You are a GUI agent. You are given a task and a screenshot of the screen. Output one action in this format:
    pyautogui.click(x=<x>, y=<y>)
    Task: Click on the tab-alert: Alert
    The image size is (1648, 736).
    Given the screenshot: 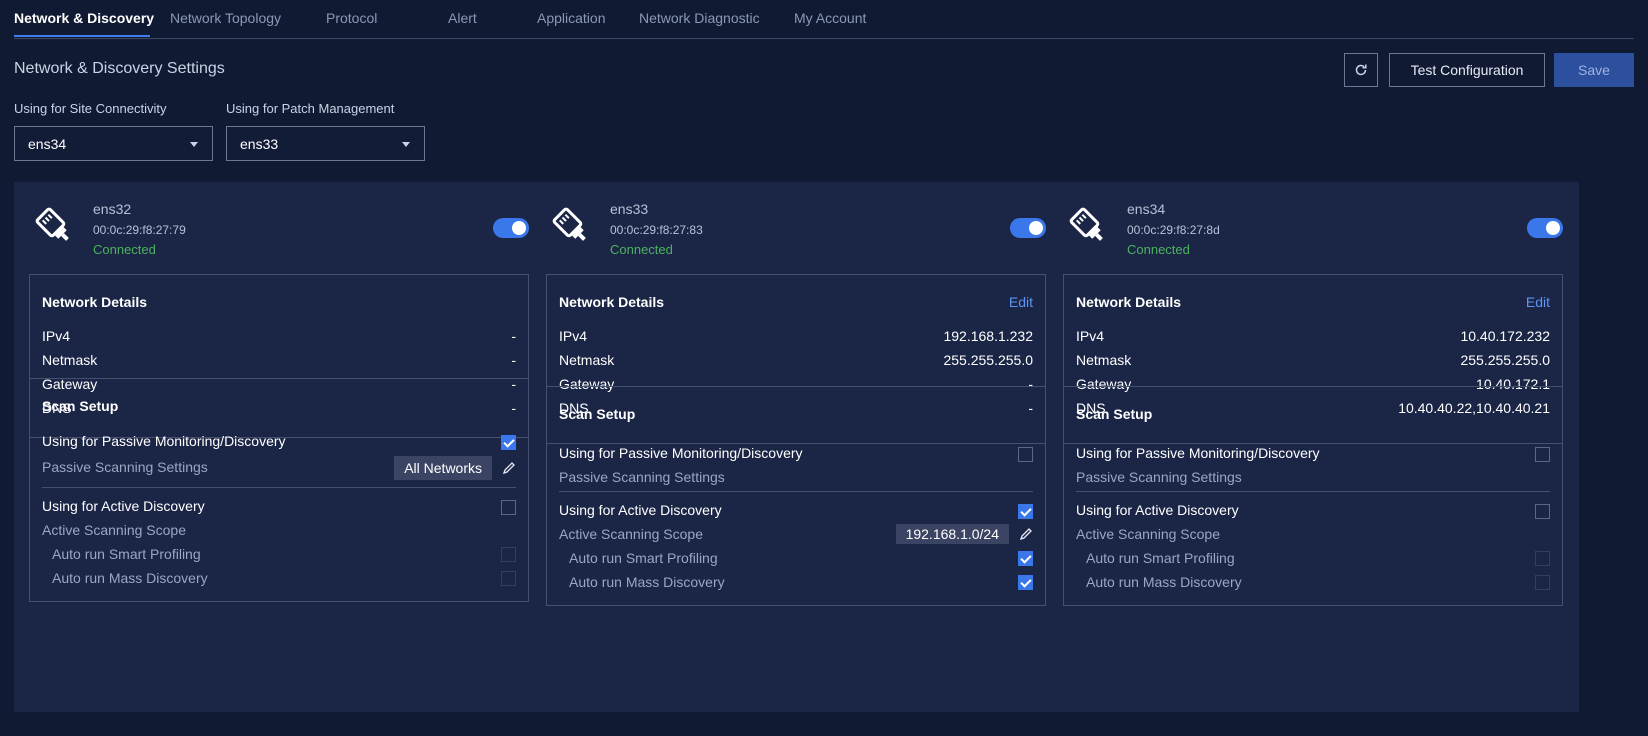 What is the action you would take?
    pyautogui.click(x=462, y=18)
    